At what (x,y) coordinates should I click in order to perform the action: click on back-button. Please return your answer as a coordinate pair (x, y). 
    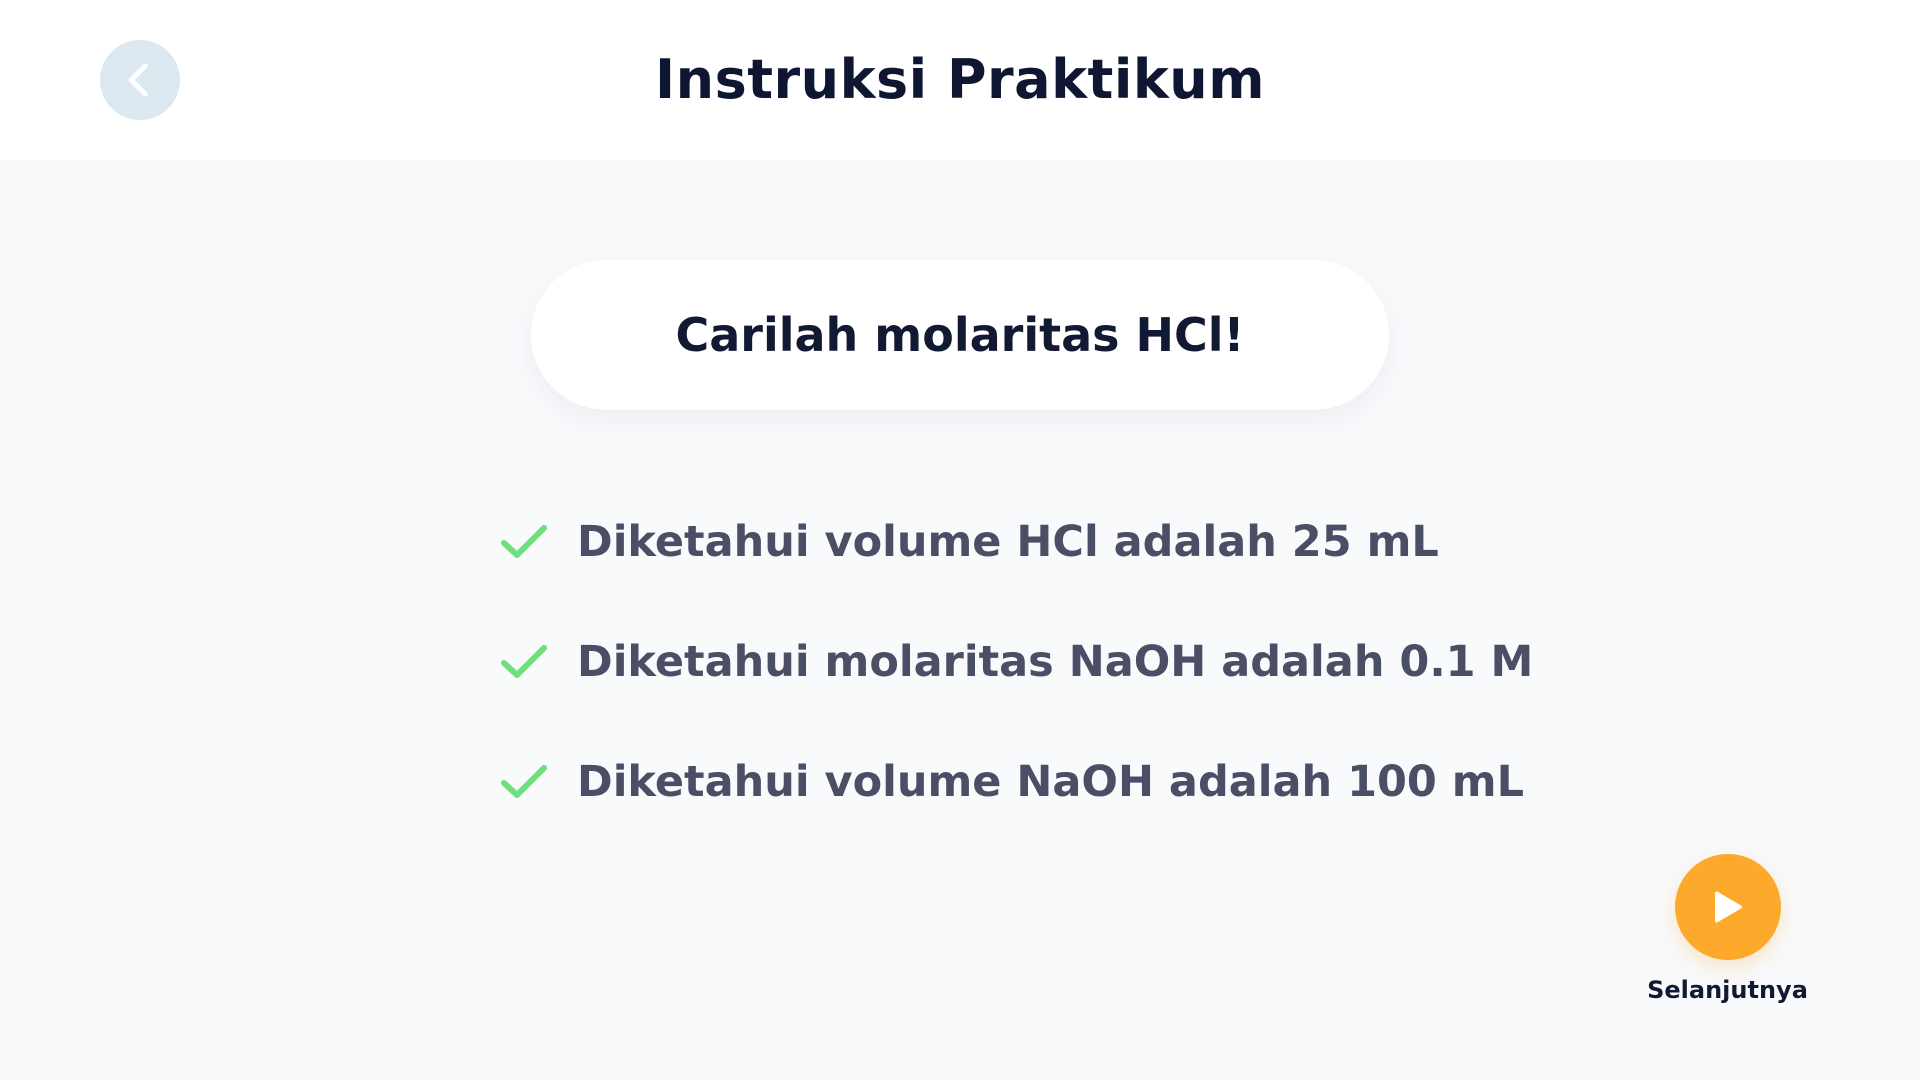
    Looking at the image, I should click on (140, 80).